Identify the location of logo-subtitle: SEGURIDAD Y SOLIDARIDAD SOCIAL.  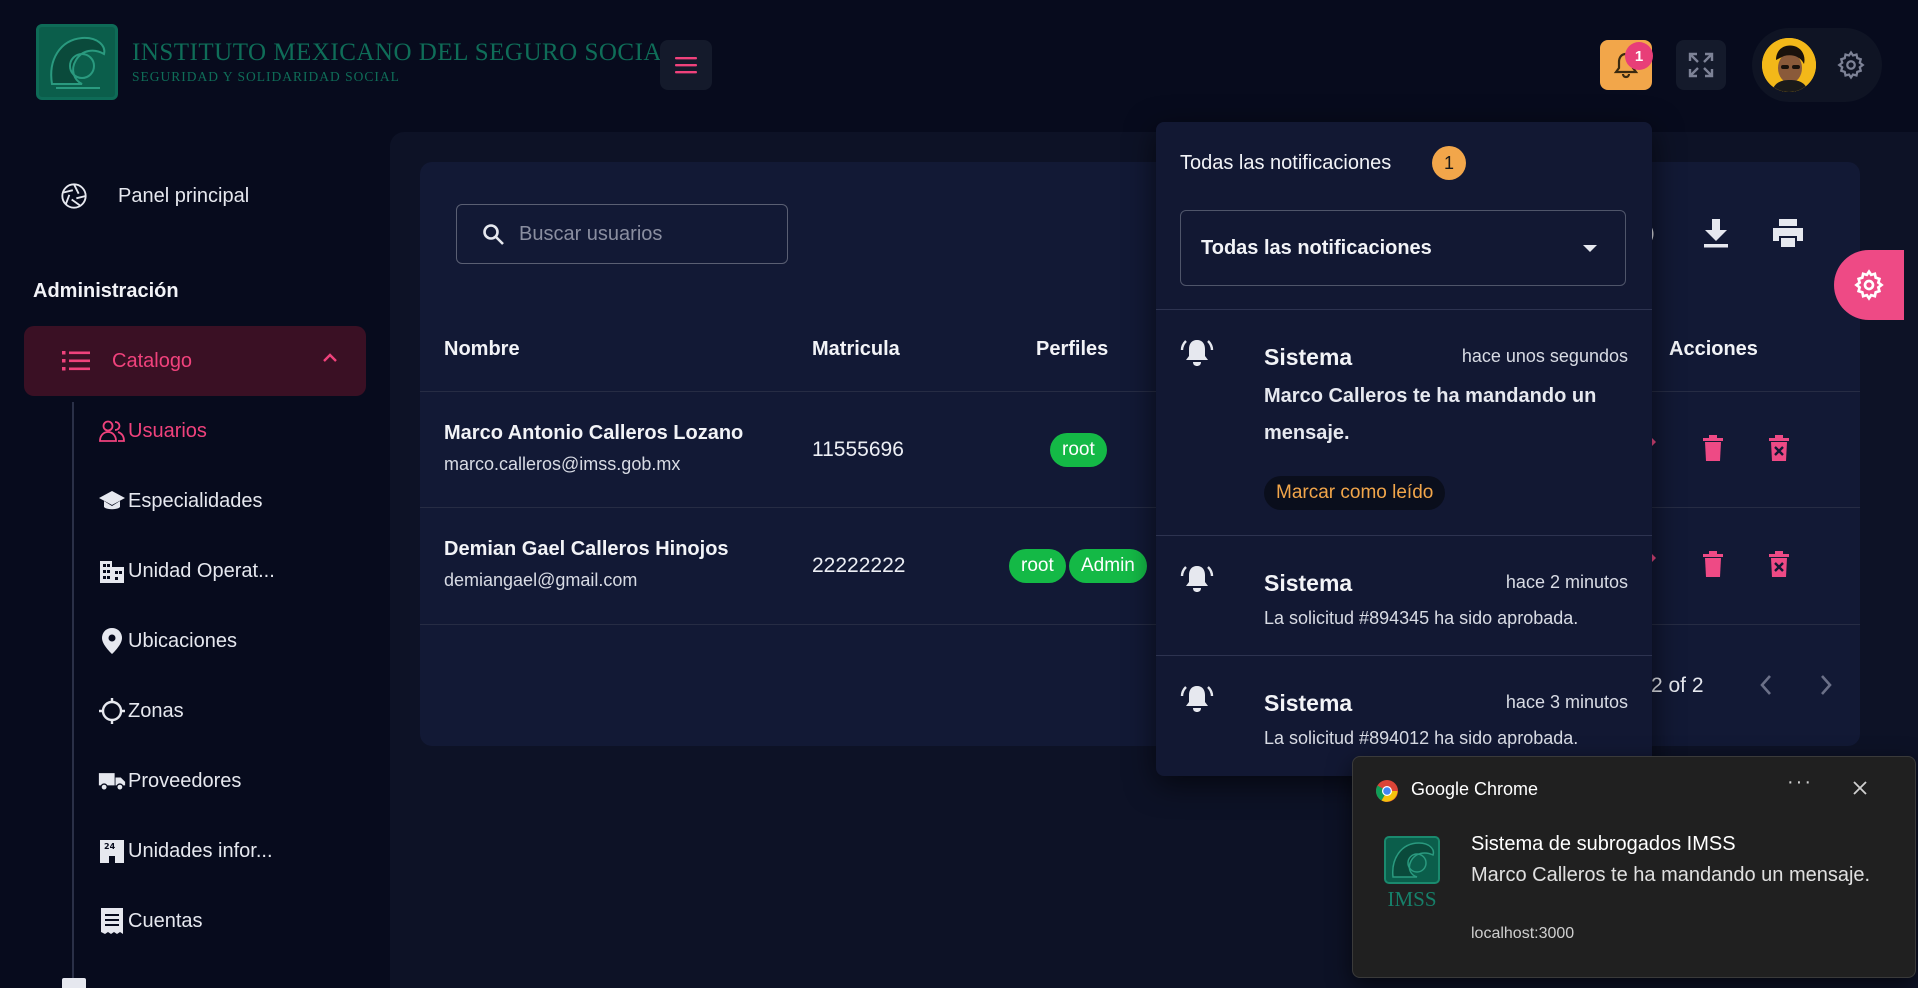
(266, 77).